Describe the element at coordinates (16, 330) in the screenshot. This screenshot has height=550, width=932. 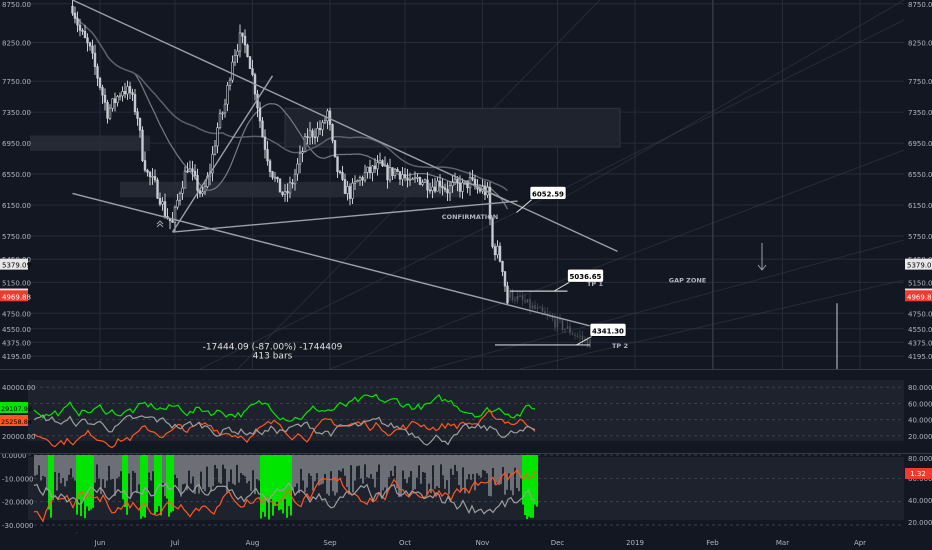
I see `price-tick-label: 4550.00` at that location.